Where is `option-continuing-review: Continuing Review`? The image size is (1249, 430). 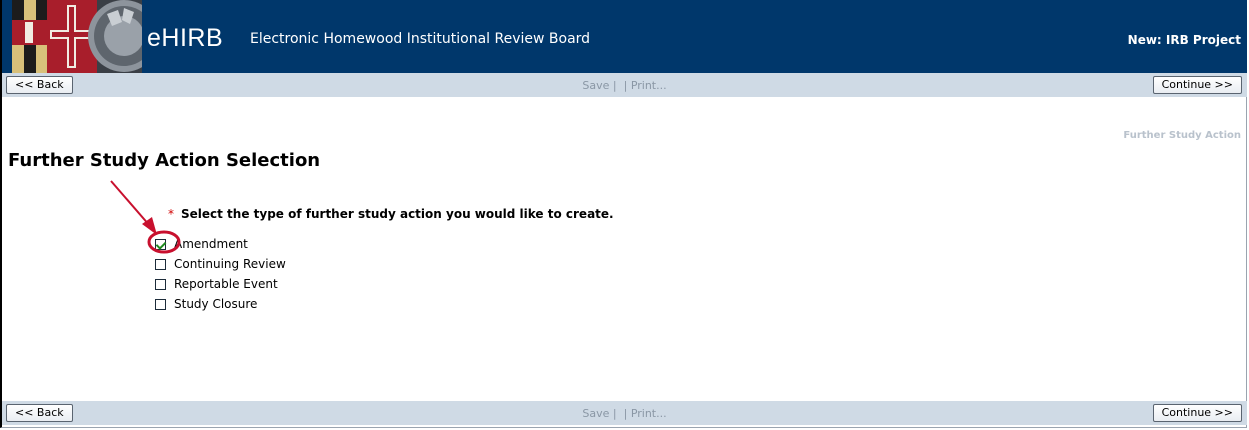
option-continuing-review: Continuing Review is located at coordinates (220, 264).